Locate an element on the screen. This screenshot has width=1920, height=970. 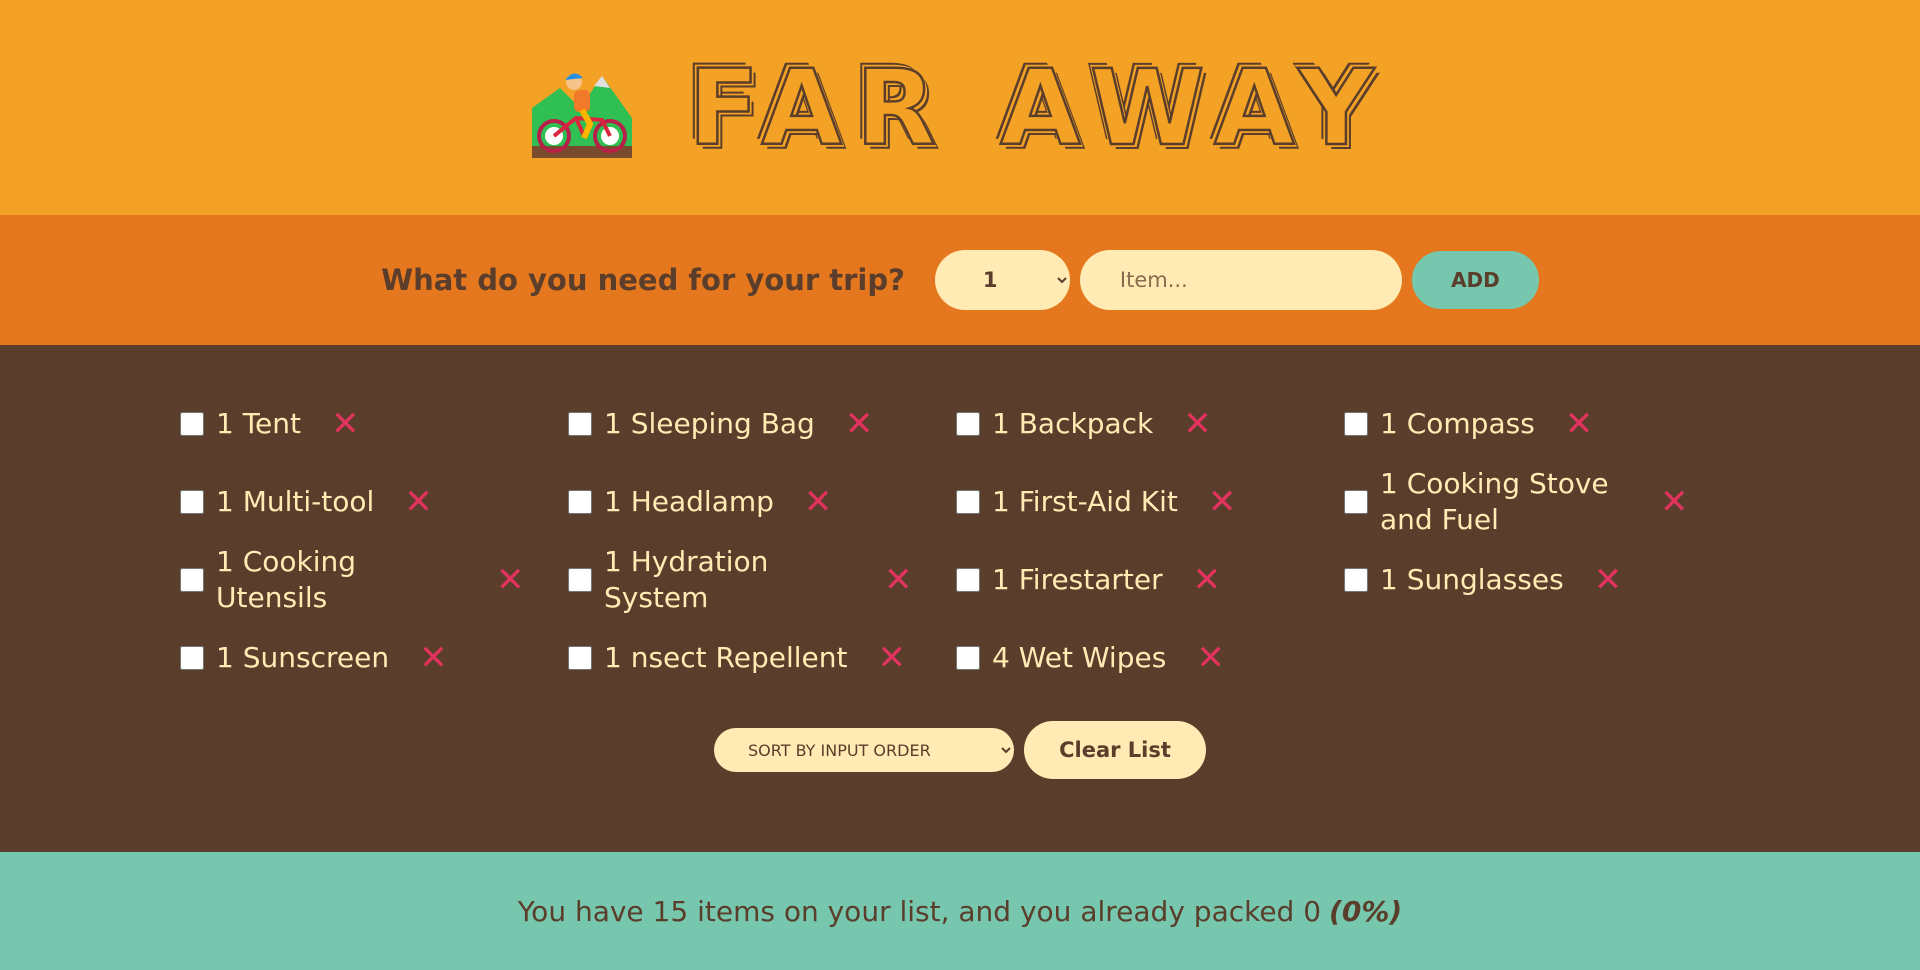
list-item: 1 Tent ✕ is located at coordinates (374, 424).